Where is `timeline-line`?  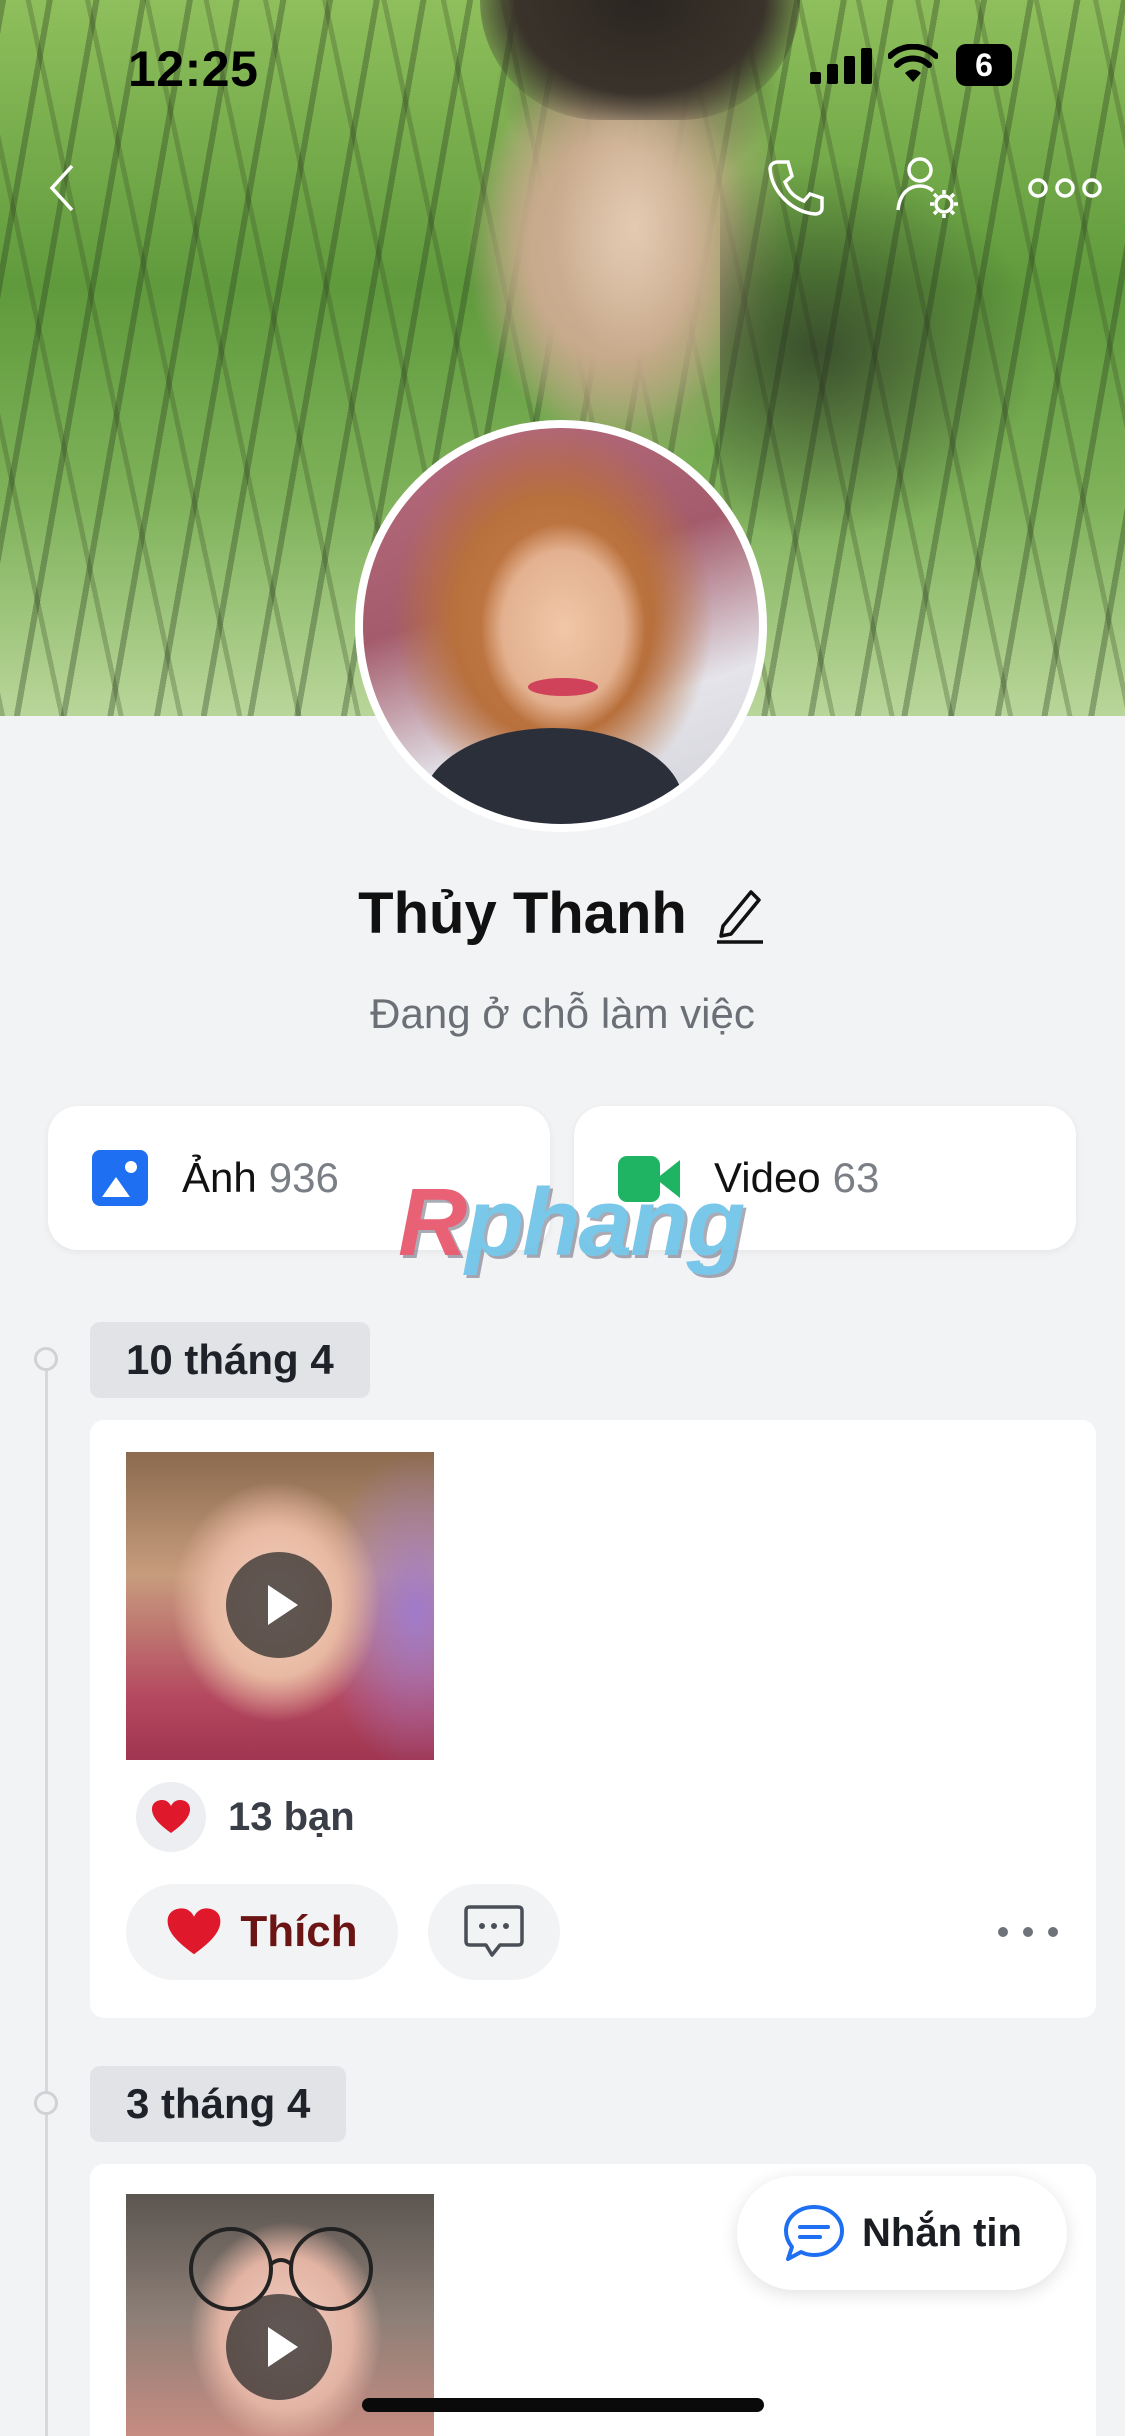 timeline-line is located at coordinates (46, 1898).